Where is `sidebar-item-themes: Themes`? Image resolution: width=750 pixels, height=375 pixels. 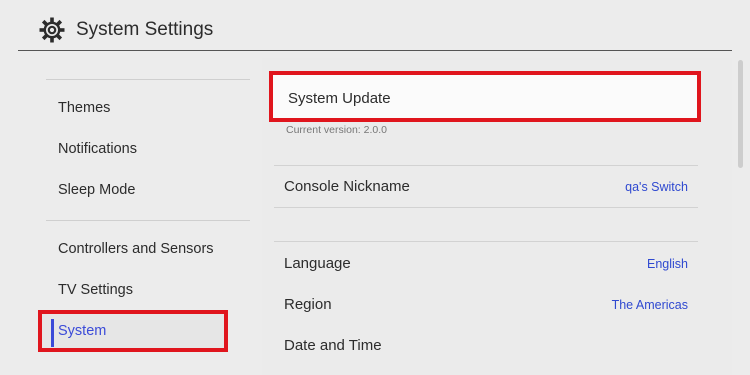
sidebar-item-themes: Themes is located at coordinates (84, 108).